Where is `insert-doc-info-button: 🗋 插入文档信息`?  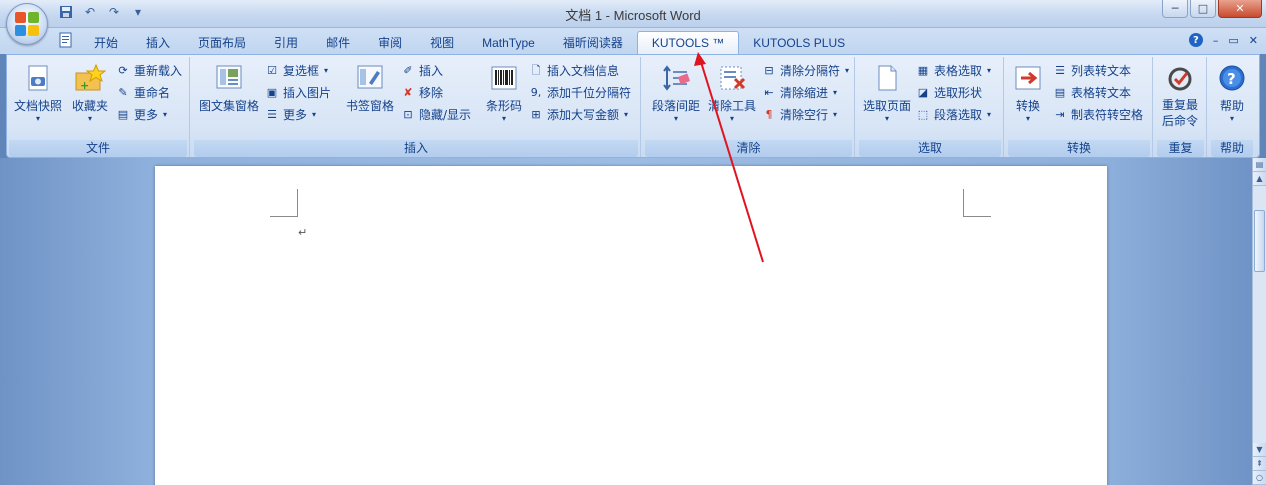 insert-doc-info-button: 🗋 插入文档信息 is located at coordinates (573, 71).